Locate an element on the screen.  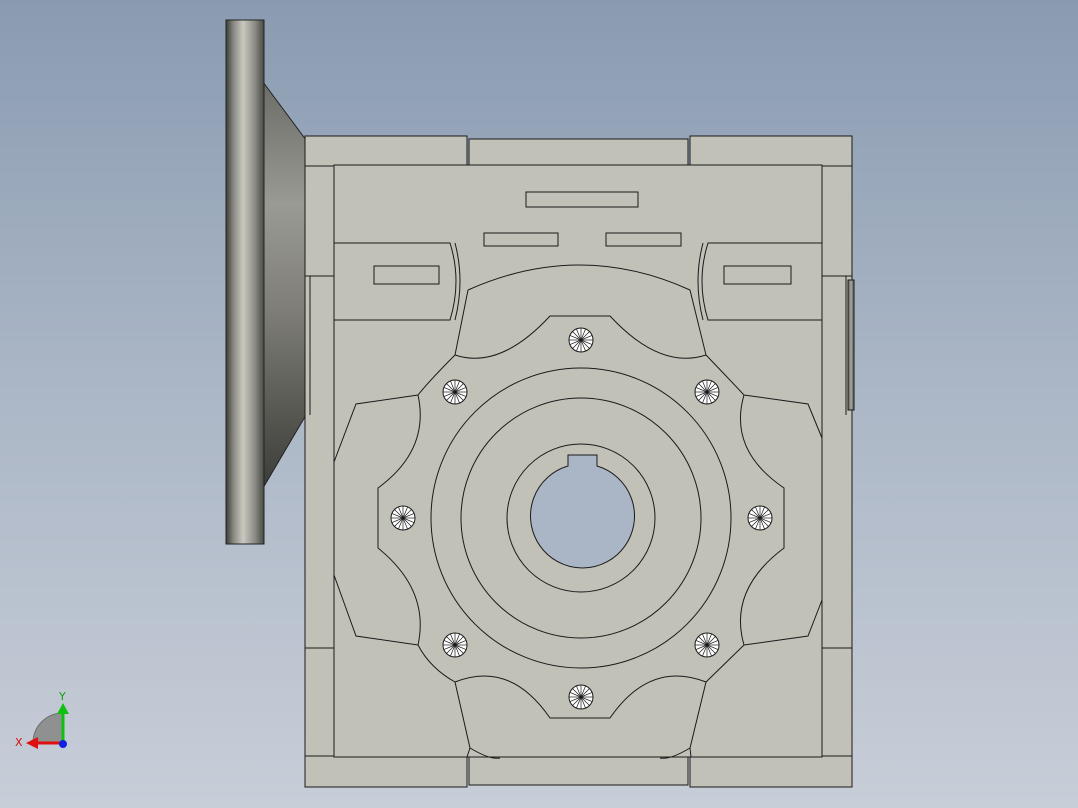
slot-mid-right is located at coordinates (643, 239).